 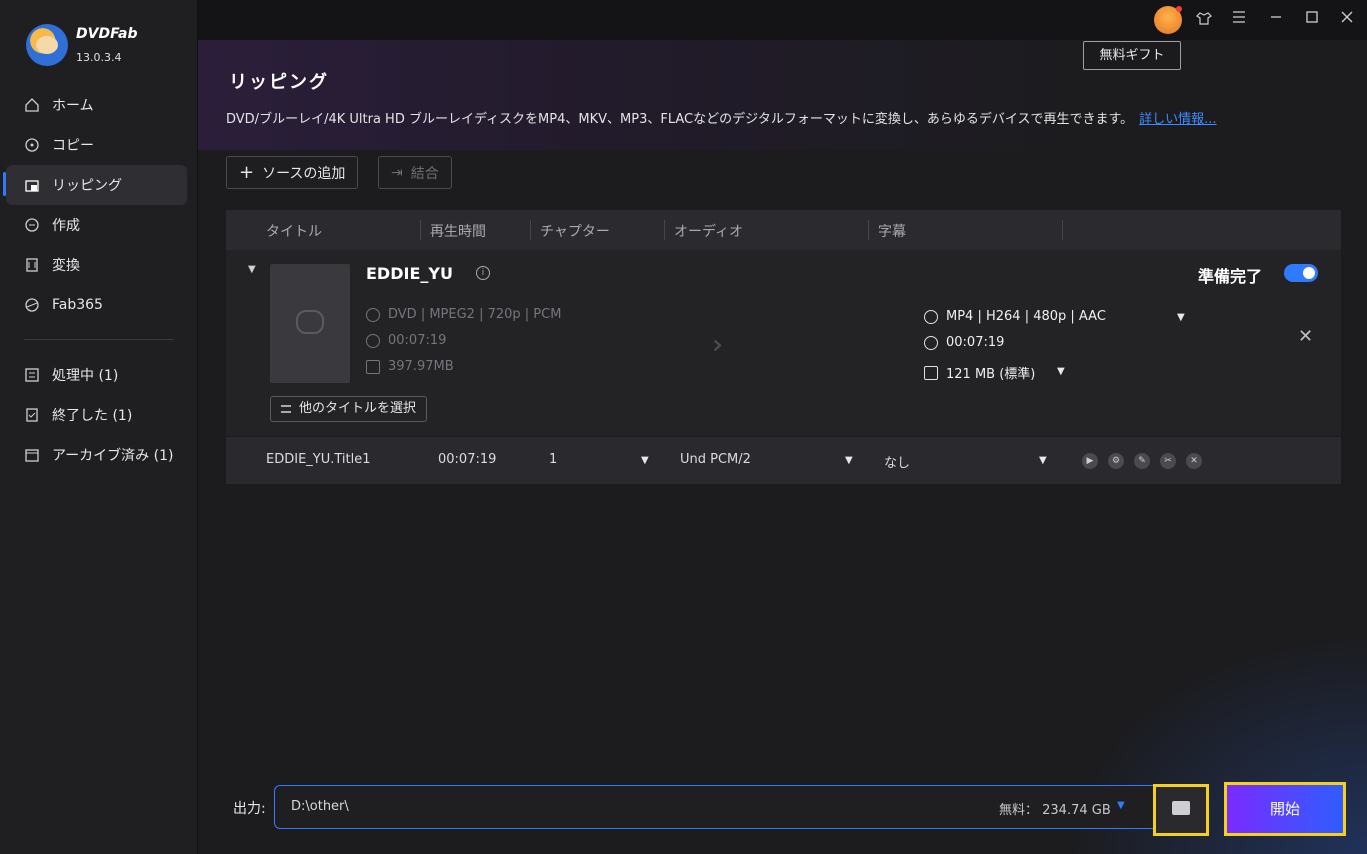 What do you see at coordinates (247, 172) in the screenshot?
I see `plus-icon: +` at bounding box center [247, 172].